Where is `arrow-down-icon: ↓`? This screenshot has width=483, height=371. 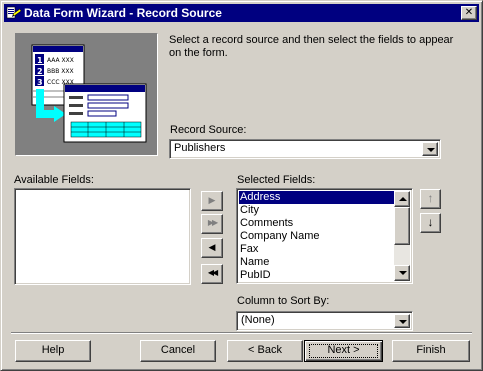 arrow-down-icon: ↓ is located at coordinates (430, 222).